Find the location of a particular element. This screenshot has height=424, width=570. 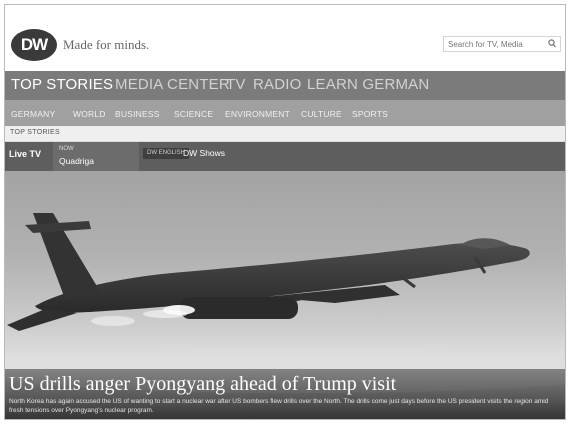

nav-tv: TV is located at coordinates (236, 84).